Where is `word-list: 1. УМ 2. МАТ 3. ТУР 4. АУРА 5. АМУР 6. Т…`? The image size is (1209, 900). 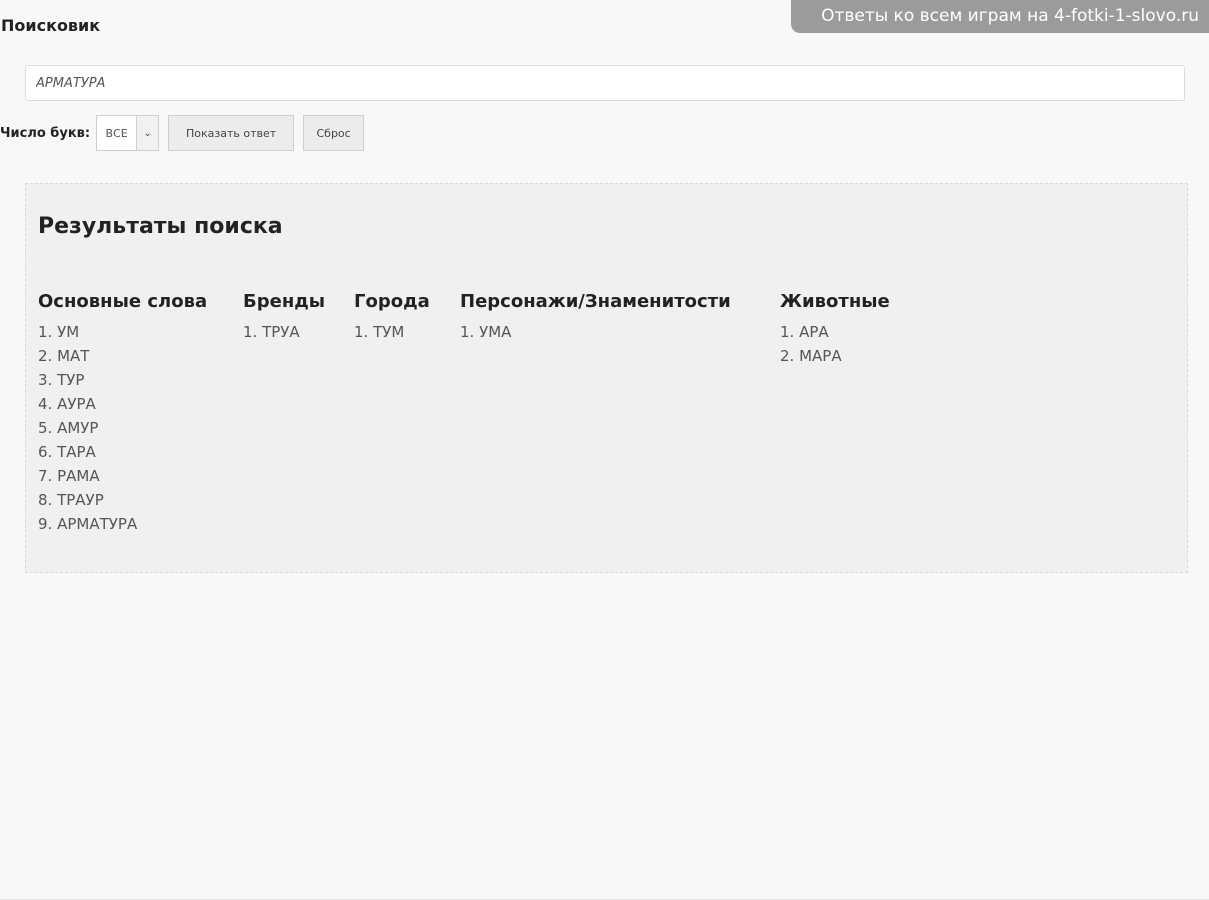
word-list: 1. УМ 2. МАТ 3. ТУР 4. АУРА 5. АМУР 6. Т… is located at coordinates (122, 428).